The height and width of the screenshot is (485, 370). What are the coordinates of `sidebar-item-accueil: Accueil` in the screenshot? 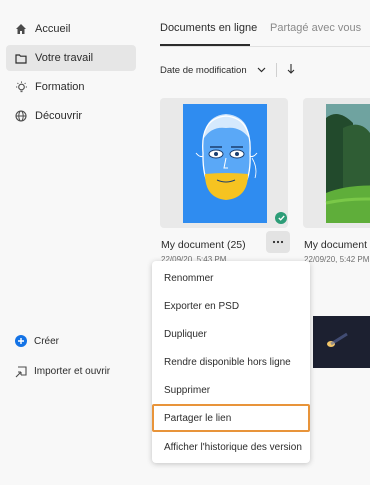 It's located at (71, 29).